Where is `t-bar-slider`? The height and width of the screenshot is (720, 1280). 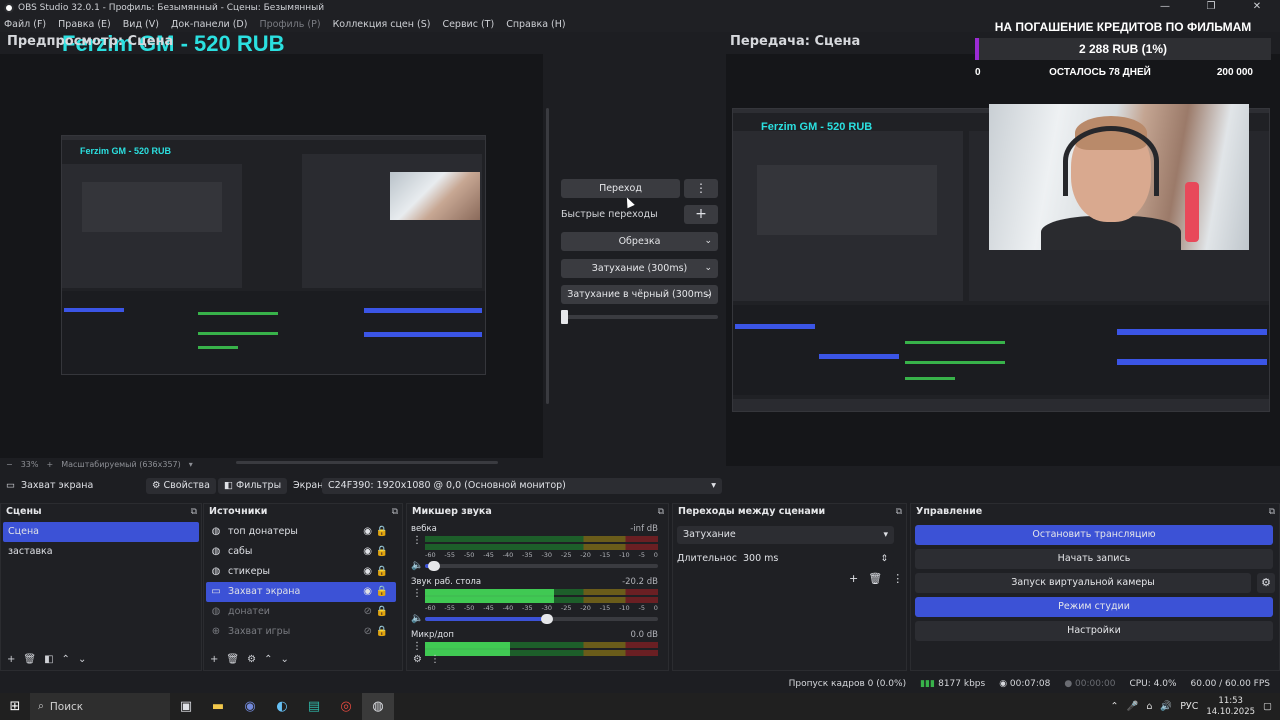 t-bar-slider is located at coordinates (639, 317).